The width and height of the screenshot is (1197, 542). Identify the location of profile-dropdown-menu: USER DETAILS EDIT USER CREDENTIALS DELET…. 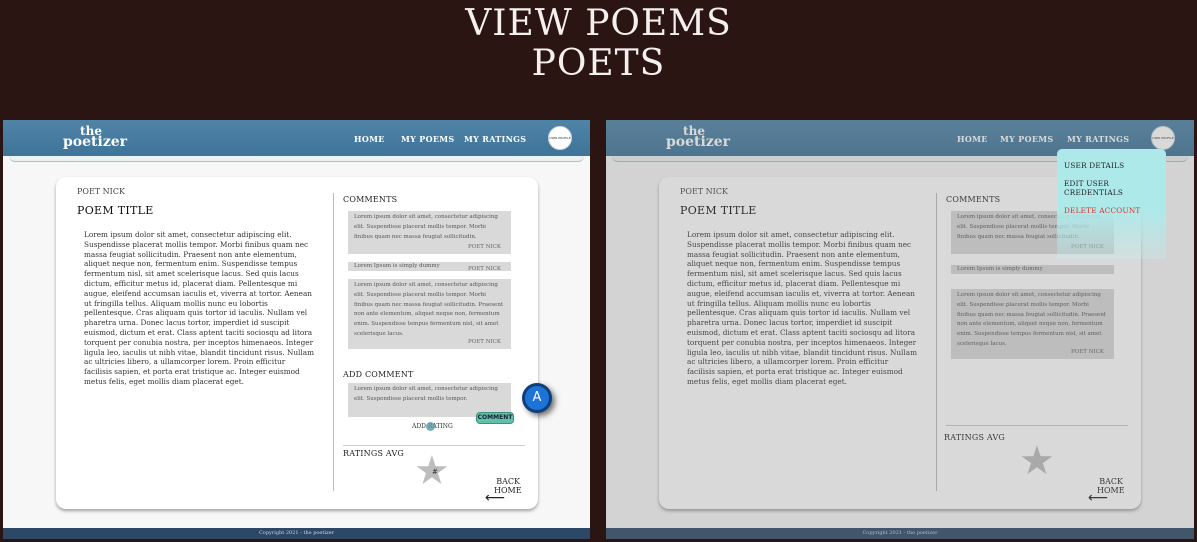
(1111, 204).